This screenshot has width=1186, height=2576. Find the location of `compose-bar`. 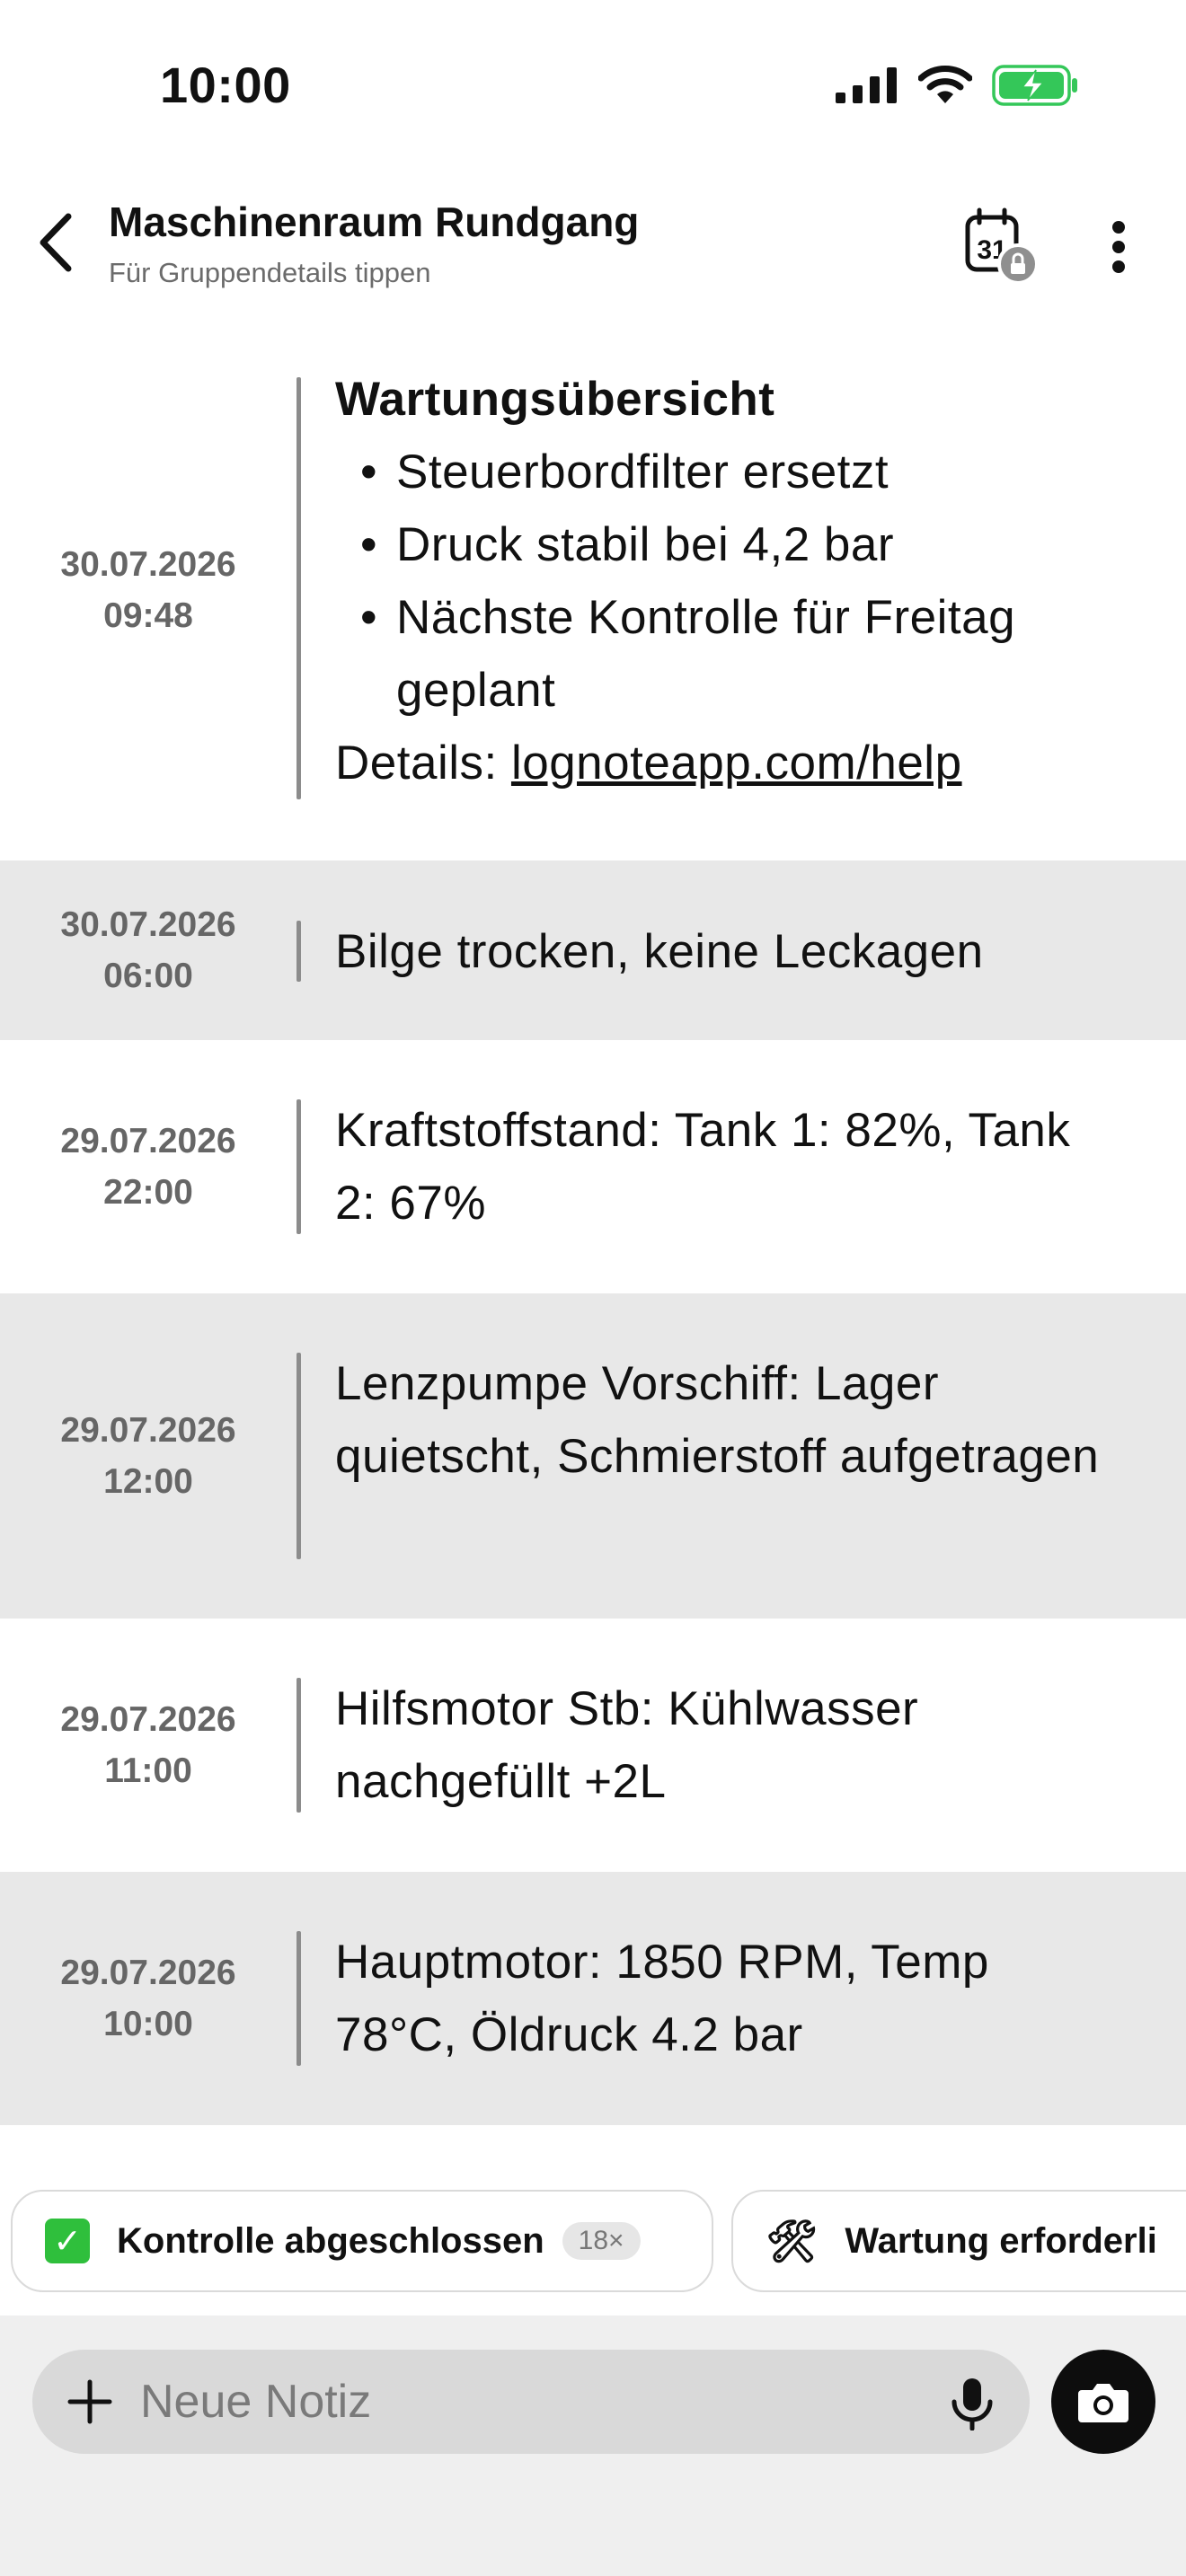

compose-bar is located at coordinates (593, 2446).